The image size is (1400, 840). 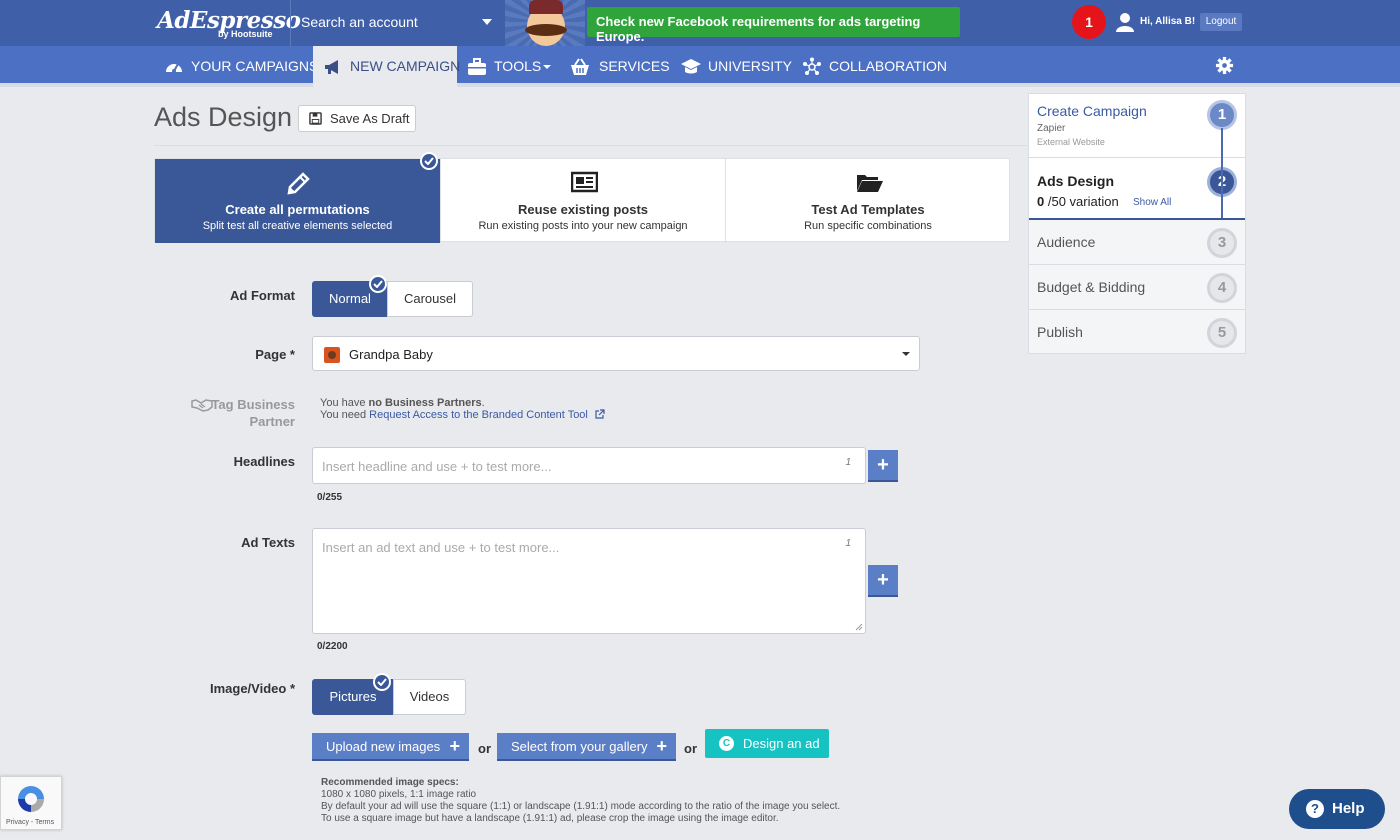 I want to click on nav-services: SERVICES, so click(x=620, y=66).